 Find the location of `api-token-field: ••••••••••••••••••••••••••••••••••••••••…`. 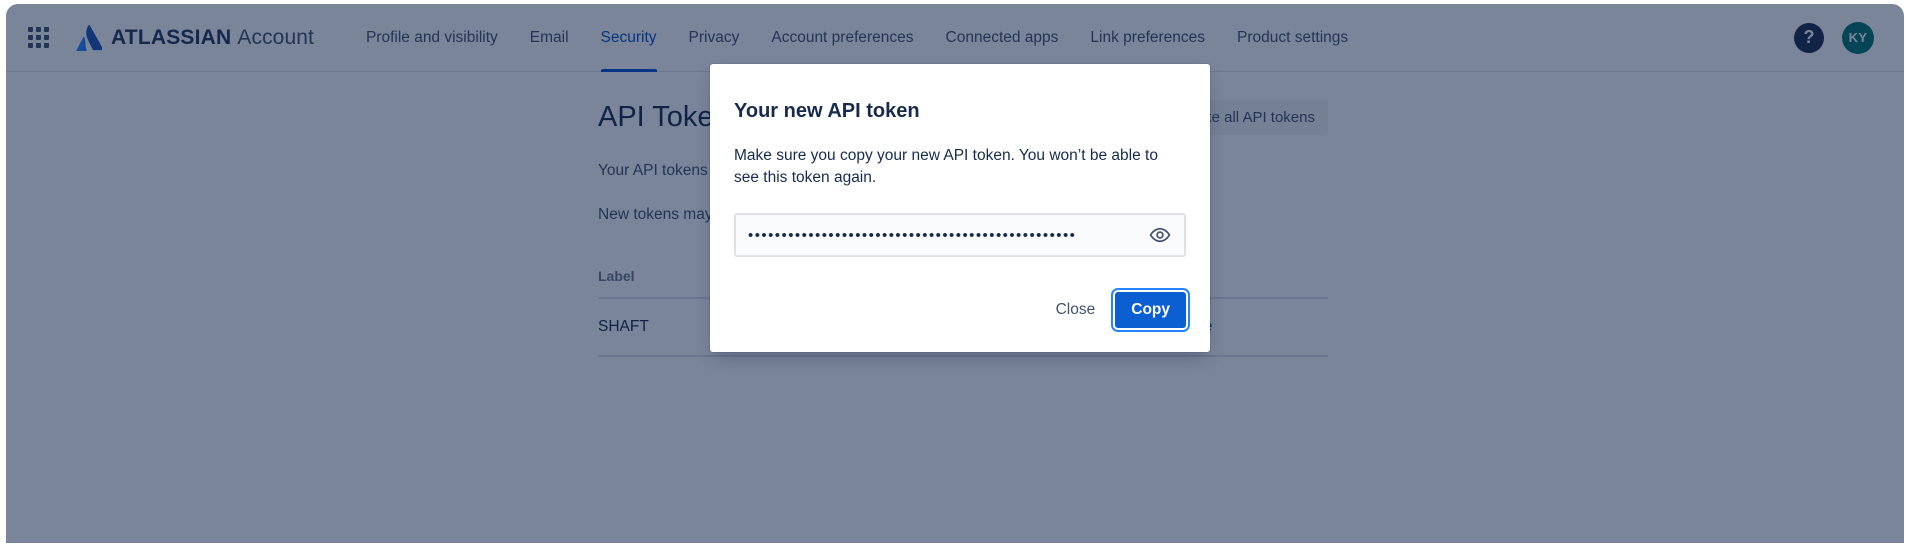

api-token-field: ••••••••••••••••••••••••••••••••••••••••… is located at coordinates (960, 235).